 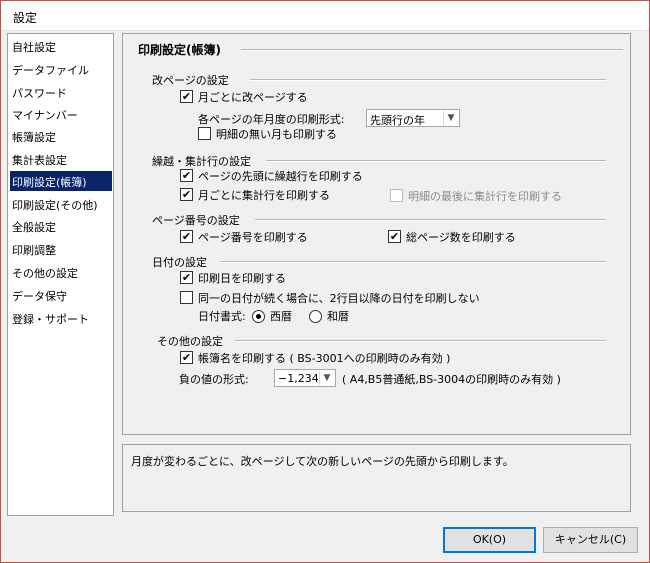 What do you see at coordinates (253, 97) in the screenshot?
I see `monthly-break-label: 月ごとに改ページする` at bounding box center [253, 97].